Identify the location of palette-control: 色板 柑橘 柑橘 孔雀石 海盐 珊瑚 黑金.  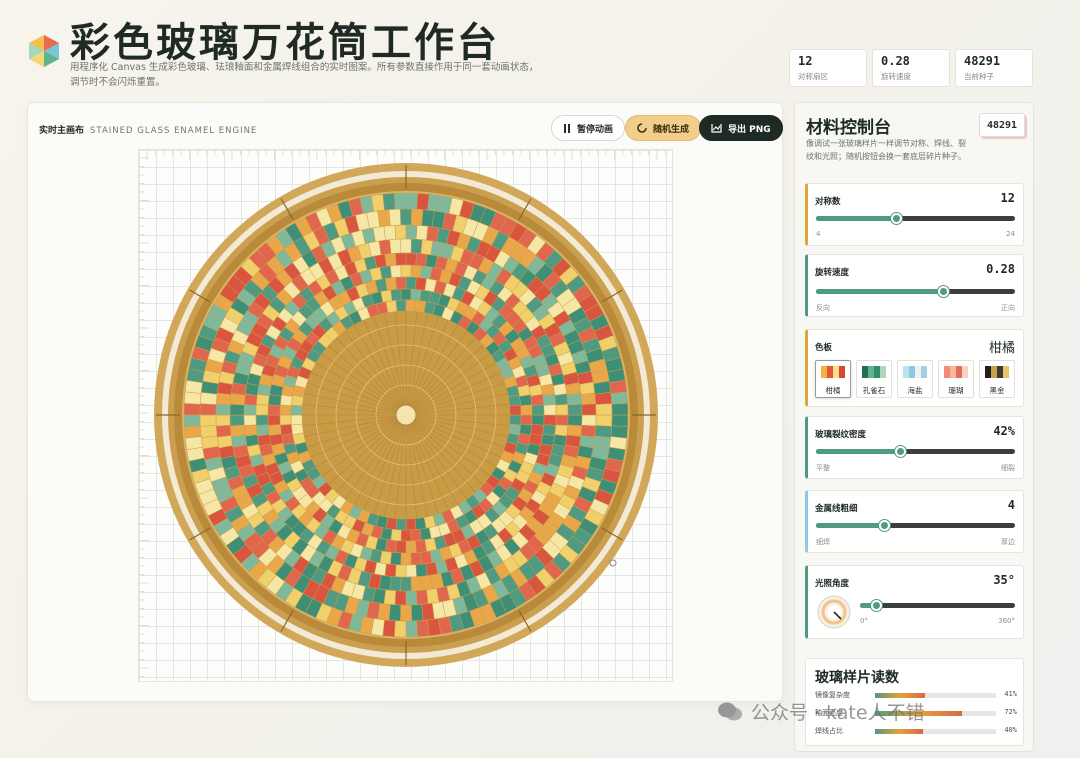
(914, 368).